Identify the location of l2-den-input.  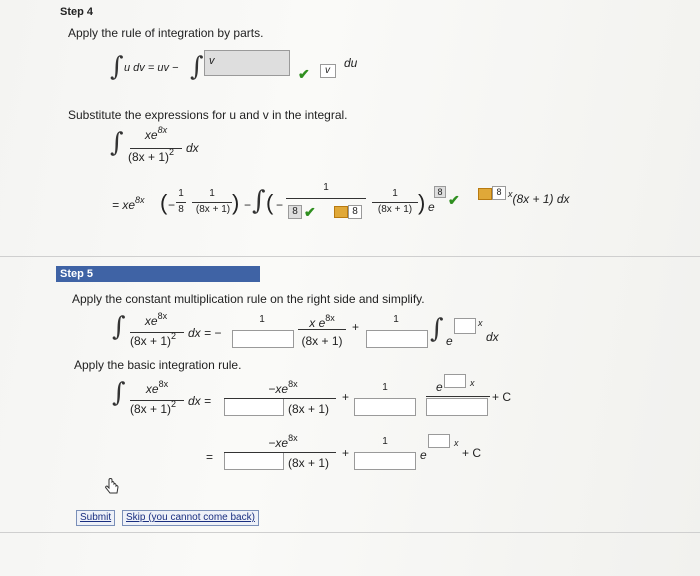
(385, 407).